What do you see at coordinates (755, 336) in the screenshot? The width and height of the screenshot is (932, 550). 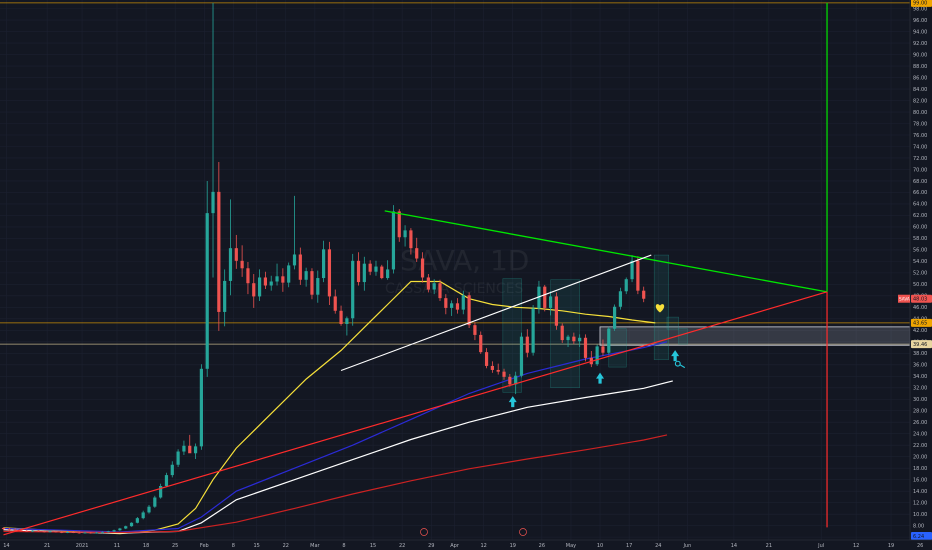 I see `price-zone-rectangle` at bounding box center [755, 336].